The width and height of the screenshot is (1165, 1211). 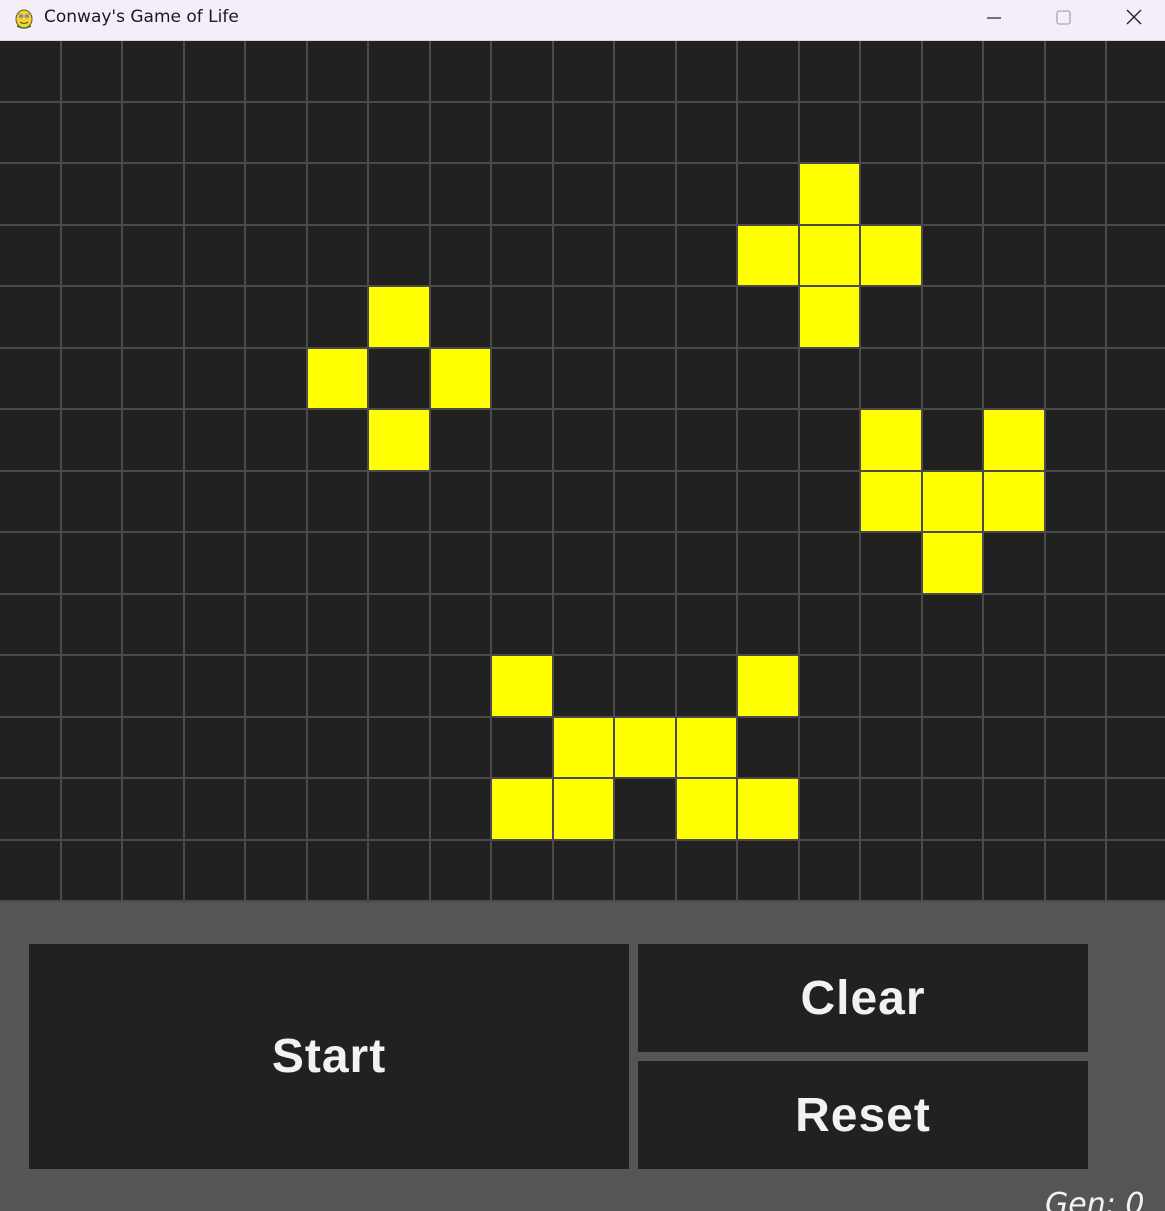 What do you see at coordinates (863, 998) in the screenshot?
I see `clear-button: Clear` at bounding box center [863, 998].